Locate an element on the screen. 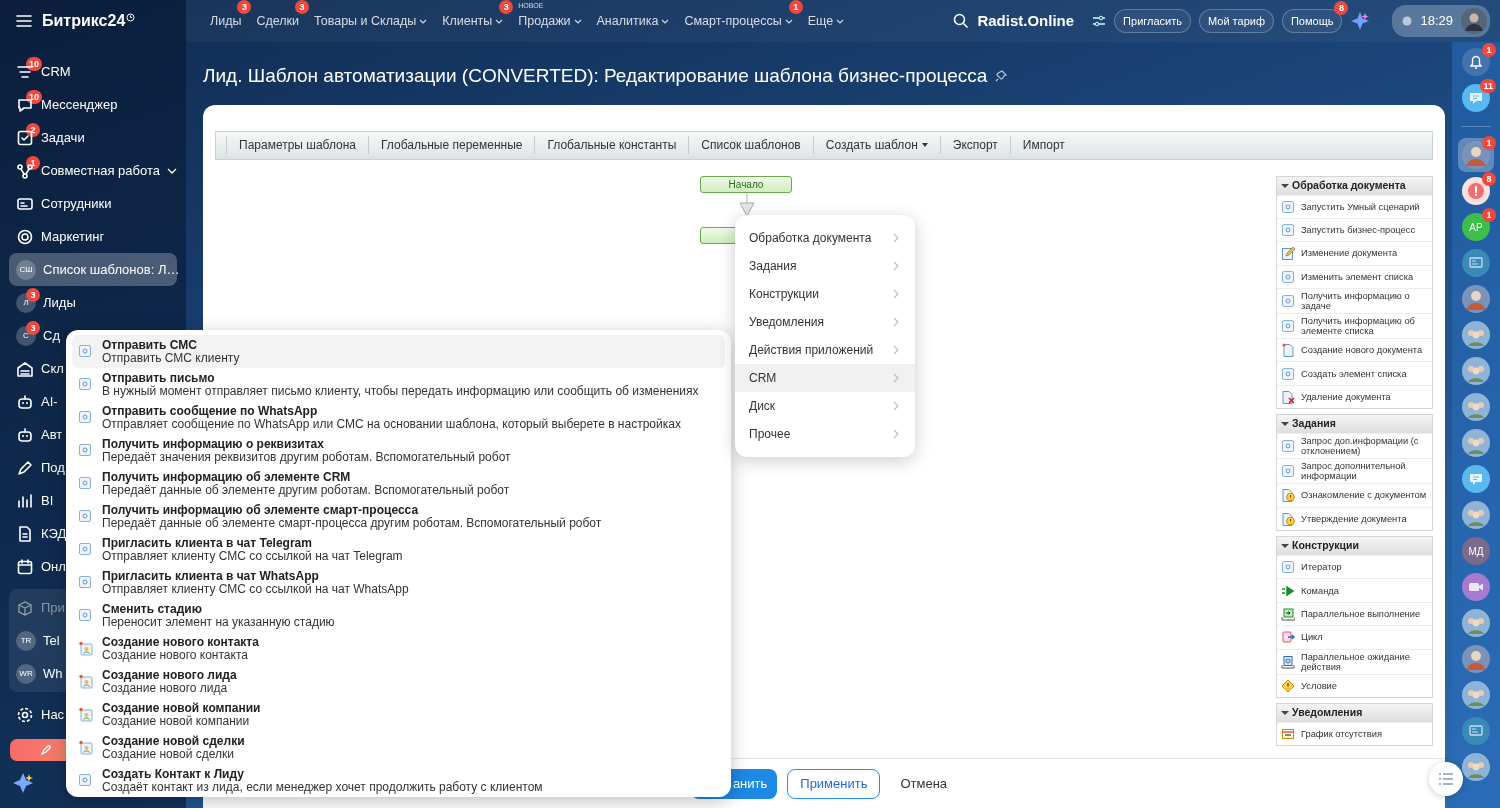 This screenshot has width=1500, height=808. option-title: Сменить стадию is located at coordinates (152, 609).